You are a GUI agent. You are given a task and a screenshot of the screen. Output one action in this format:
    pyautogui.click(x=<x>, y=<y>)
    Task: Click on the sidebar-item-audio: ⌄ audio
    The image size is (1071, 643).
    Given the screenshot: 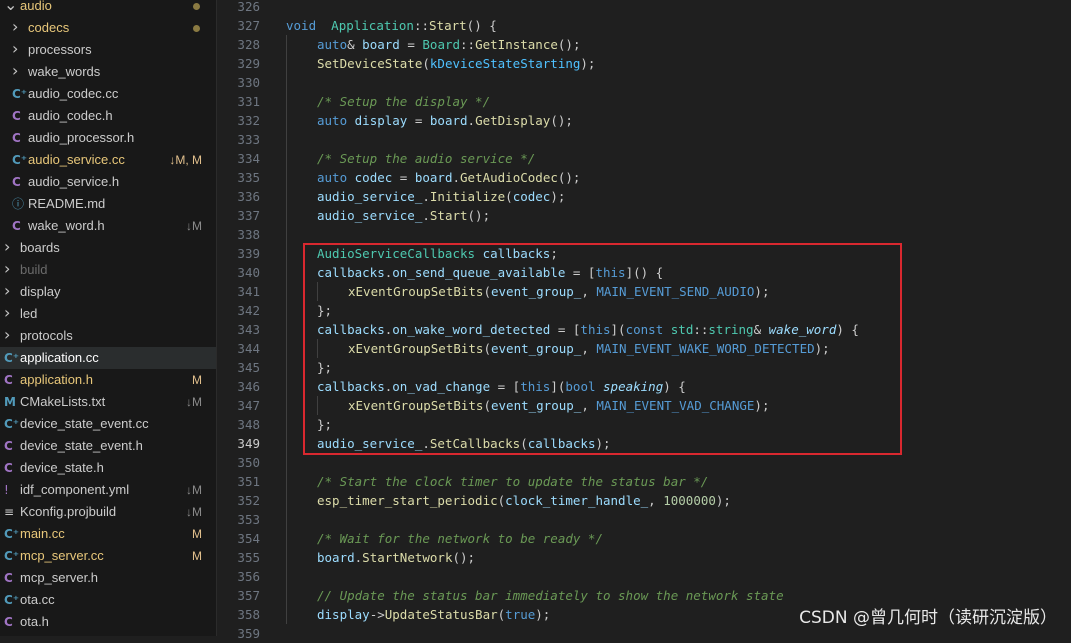 What is the action you would take?
    pyautogui.click(x=108, y=8)
    